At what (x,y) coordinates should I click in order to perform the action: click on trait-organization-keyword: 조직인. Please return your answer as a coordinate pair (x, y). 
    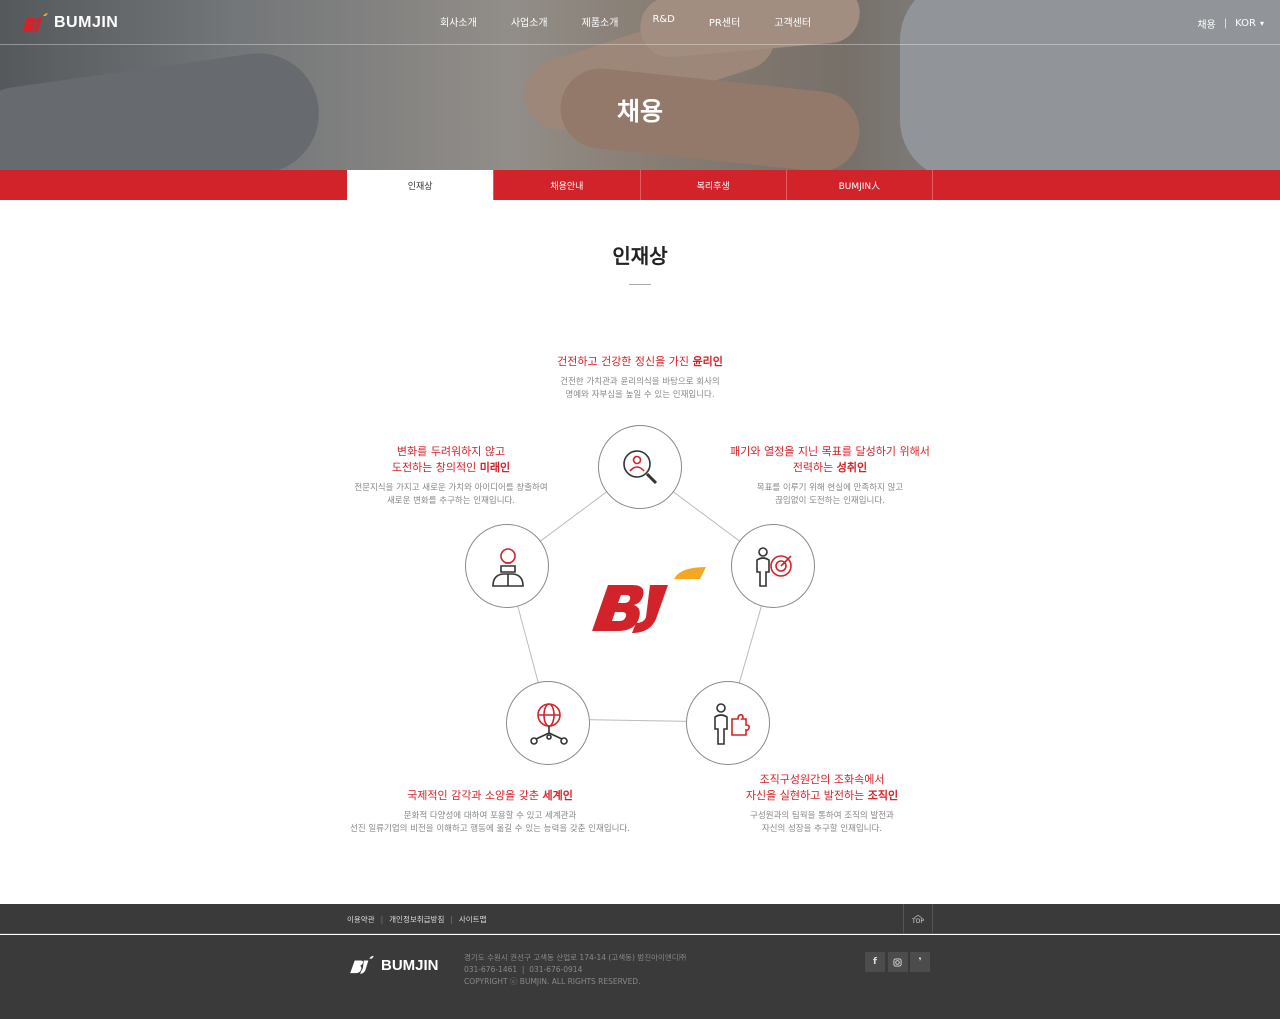
    Looking at the image, I should click on (883, 795).